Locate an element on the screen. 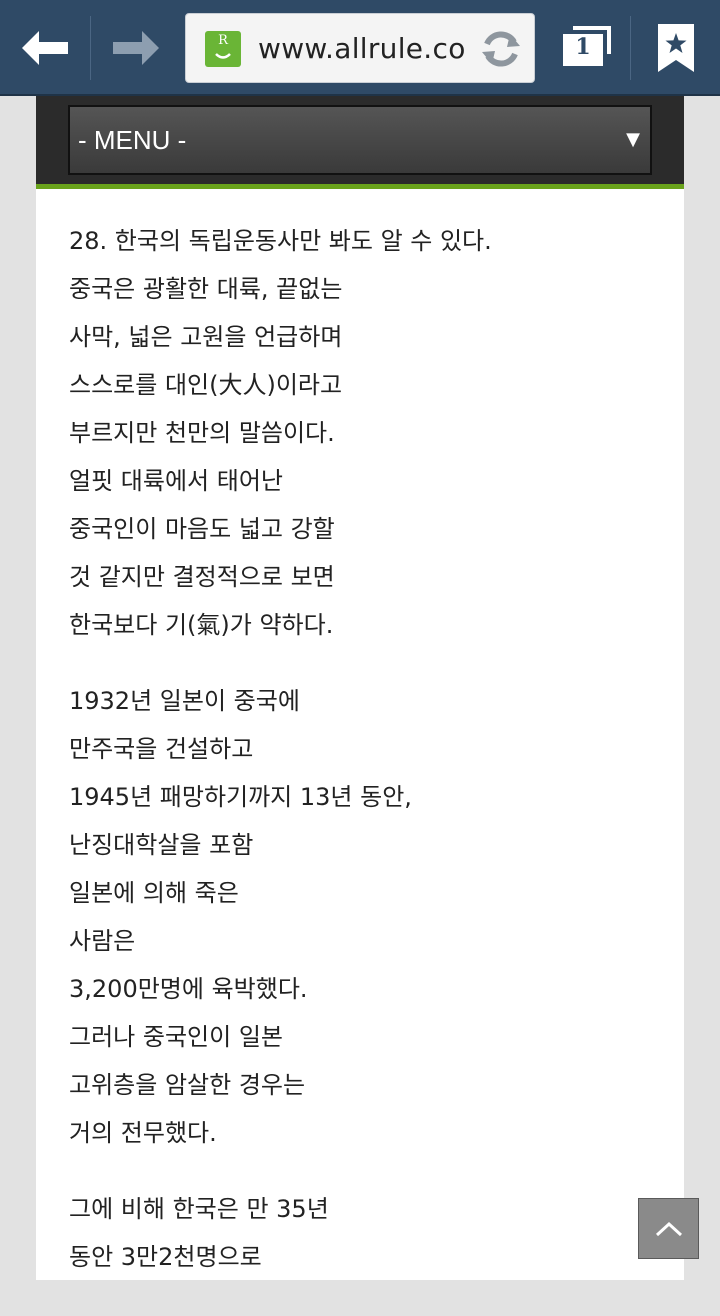 The image size is (720, 1316). text-line: 1932년 일본이 중국에 is located at coordinates (184, 701).